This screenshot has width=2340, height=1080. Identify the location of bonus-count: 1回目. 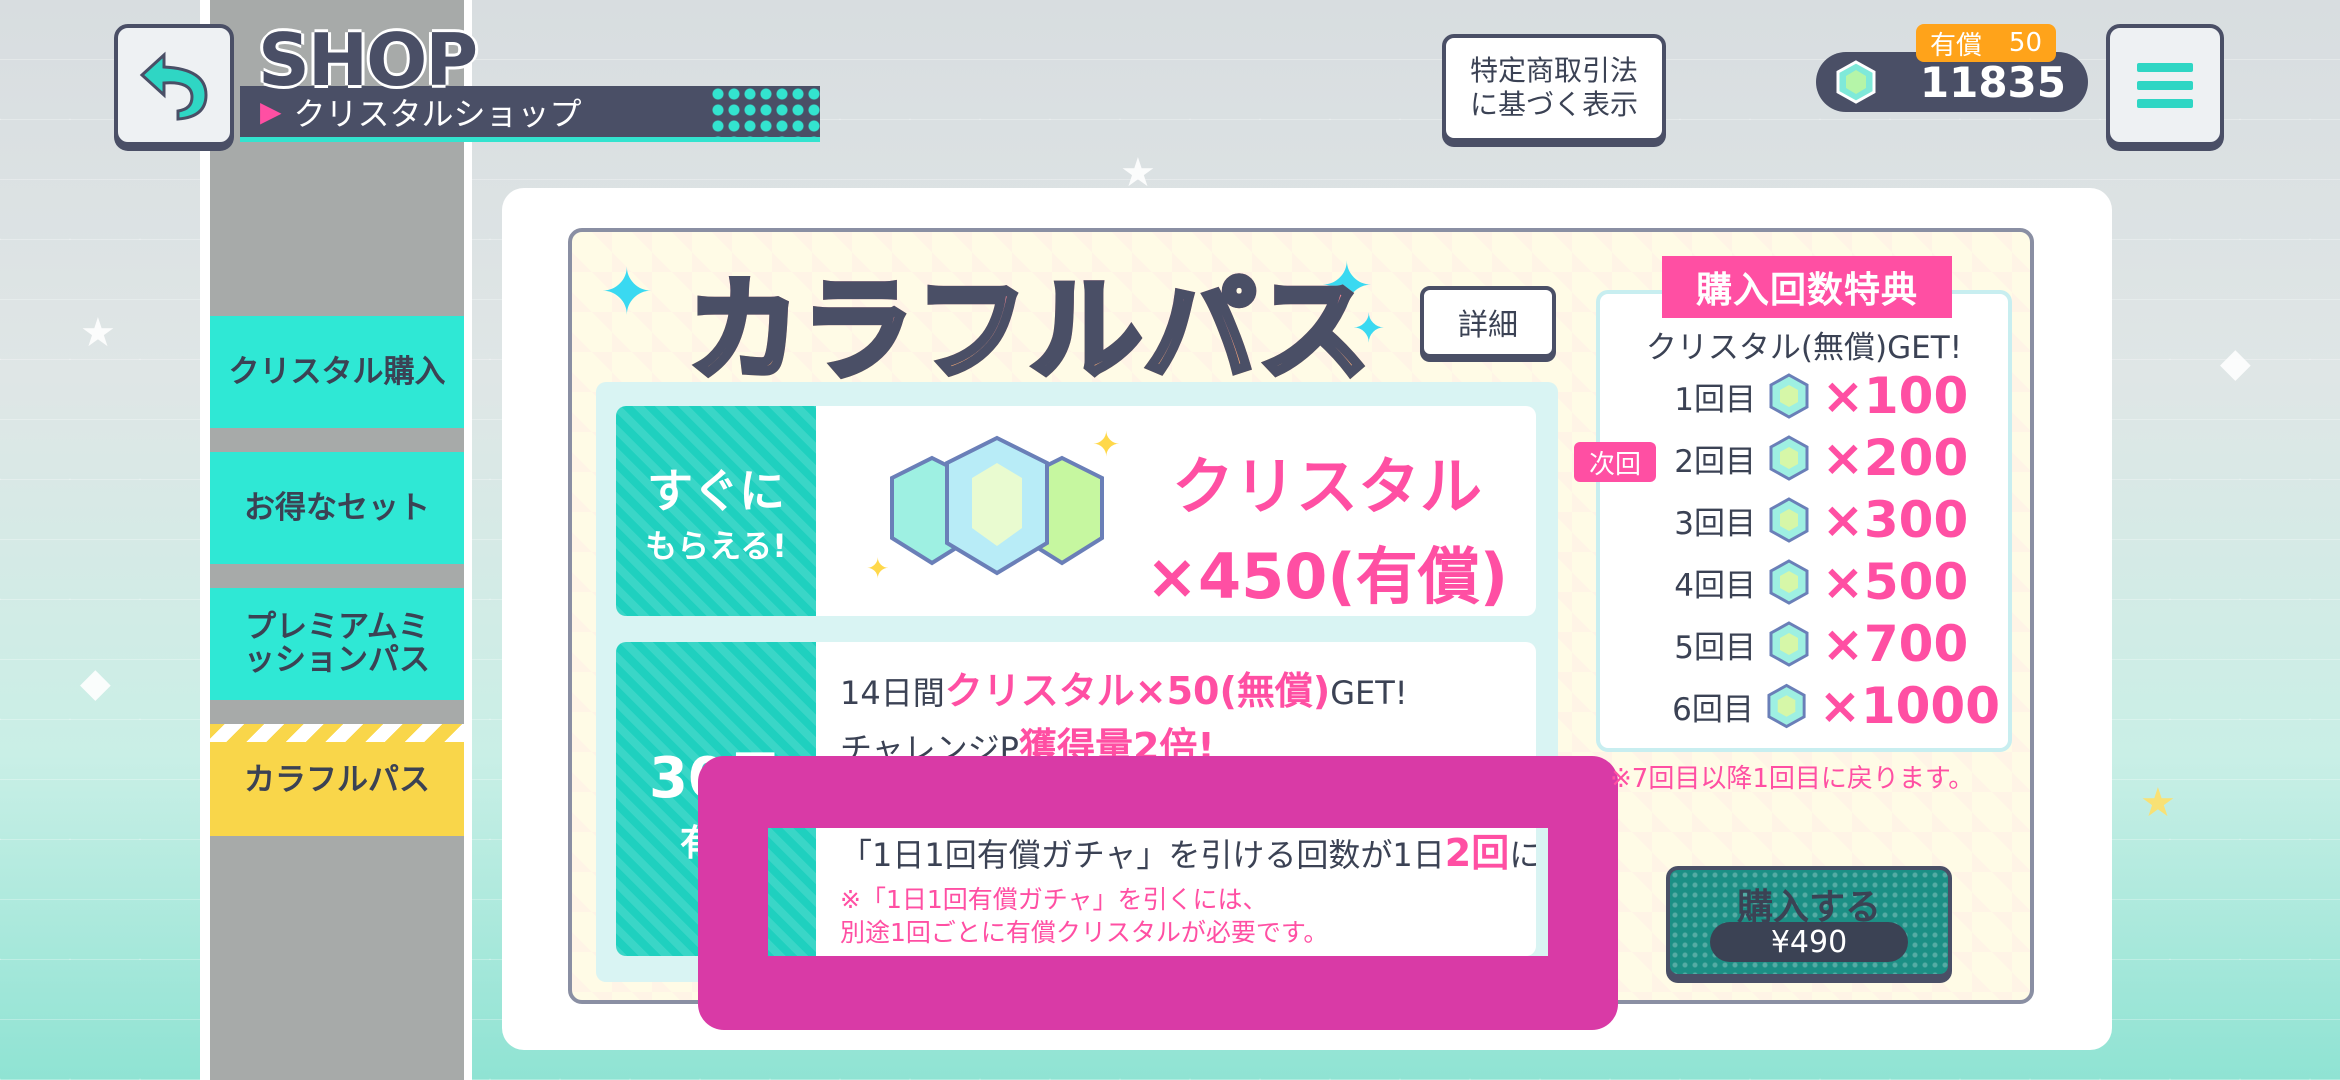
(1715, 399).